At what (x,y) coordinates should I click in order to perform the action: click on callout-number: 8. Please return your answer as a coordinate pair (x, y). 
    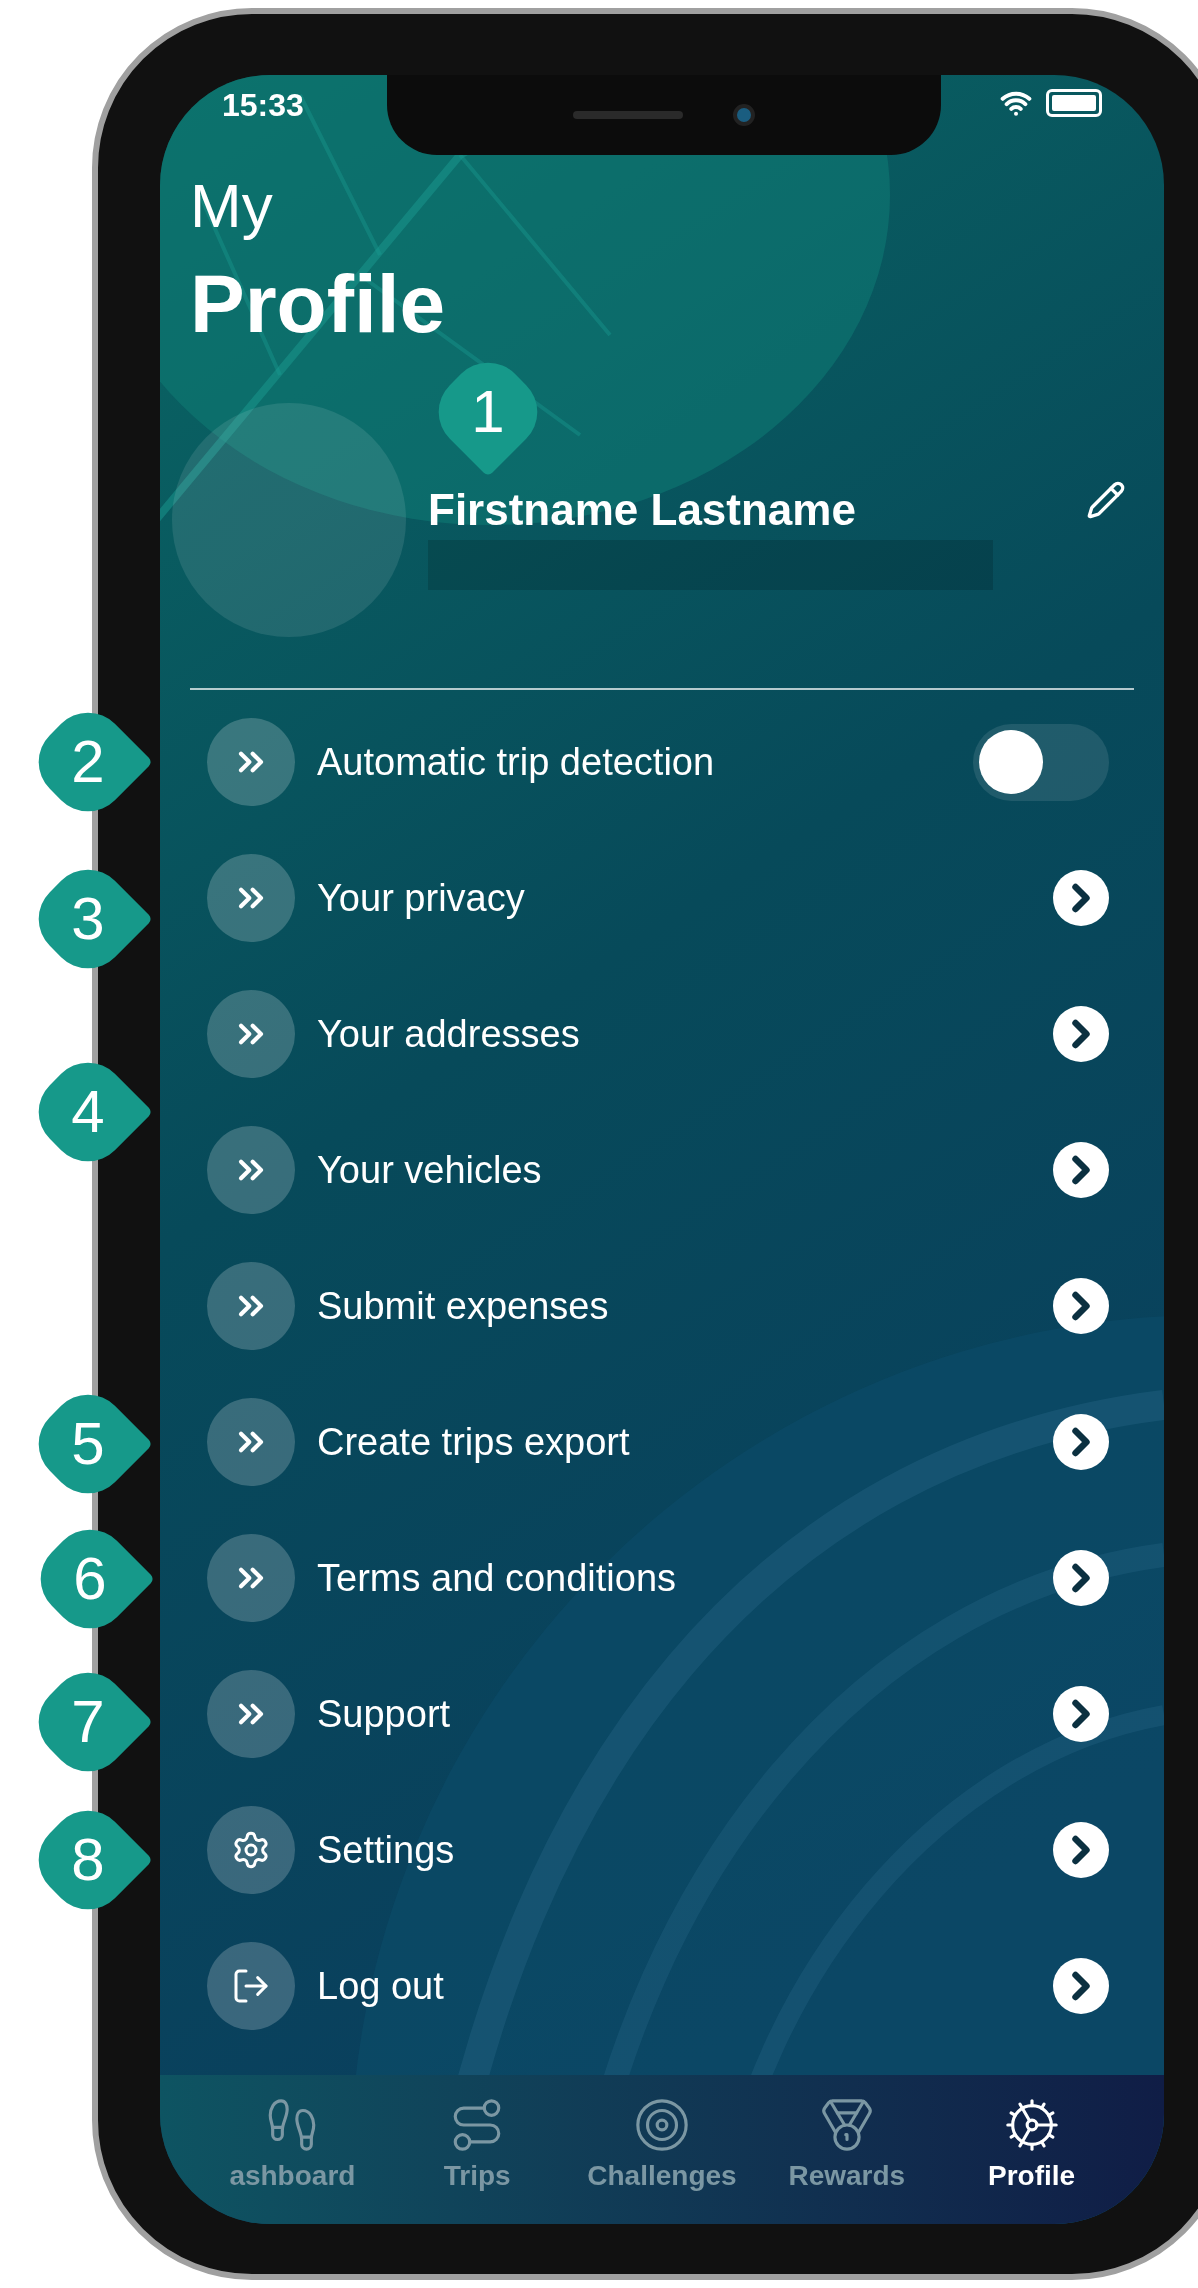
    Looking at the image, I should click on (88, 1860).